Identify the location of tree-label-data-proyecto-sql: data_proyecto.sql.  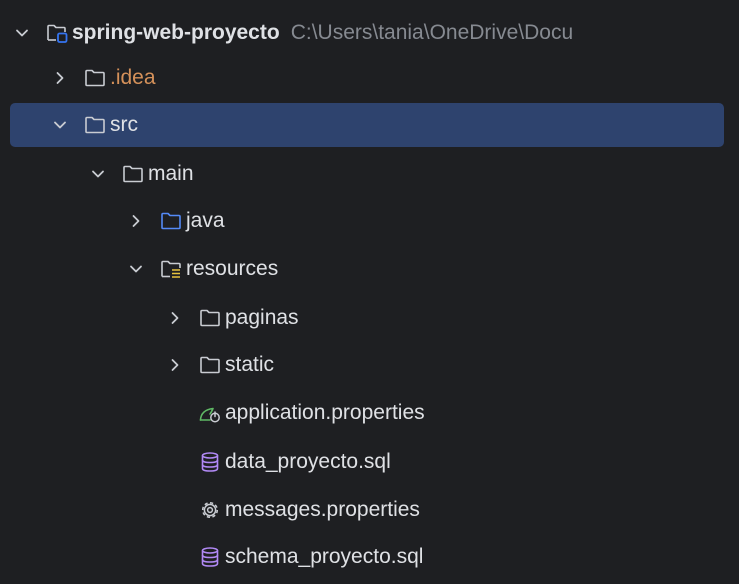
(308, 461).